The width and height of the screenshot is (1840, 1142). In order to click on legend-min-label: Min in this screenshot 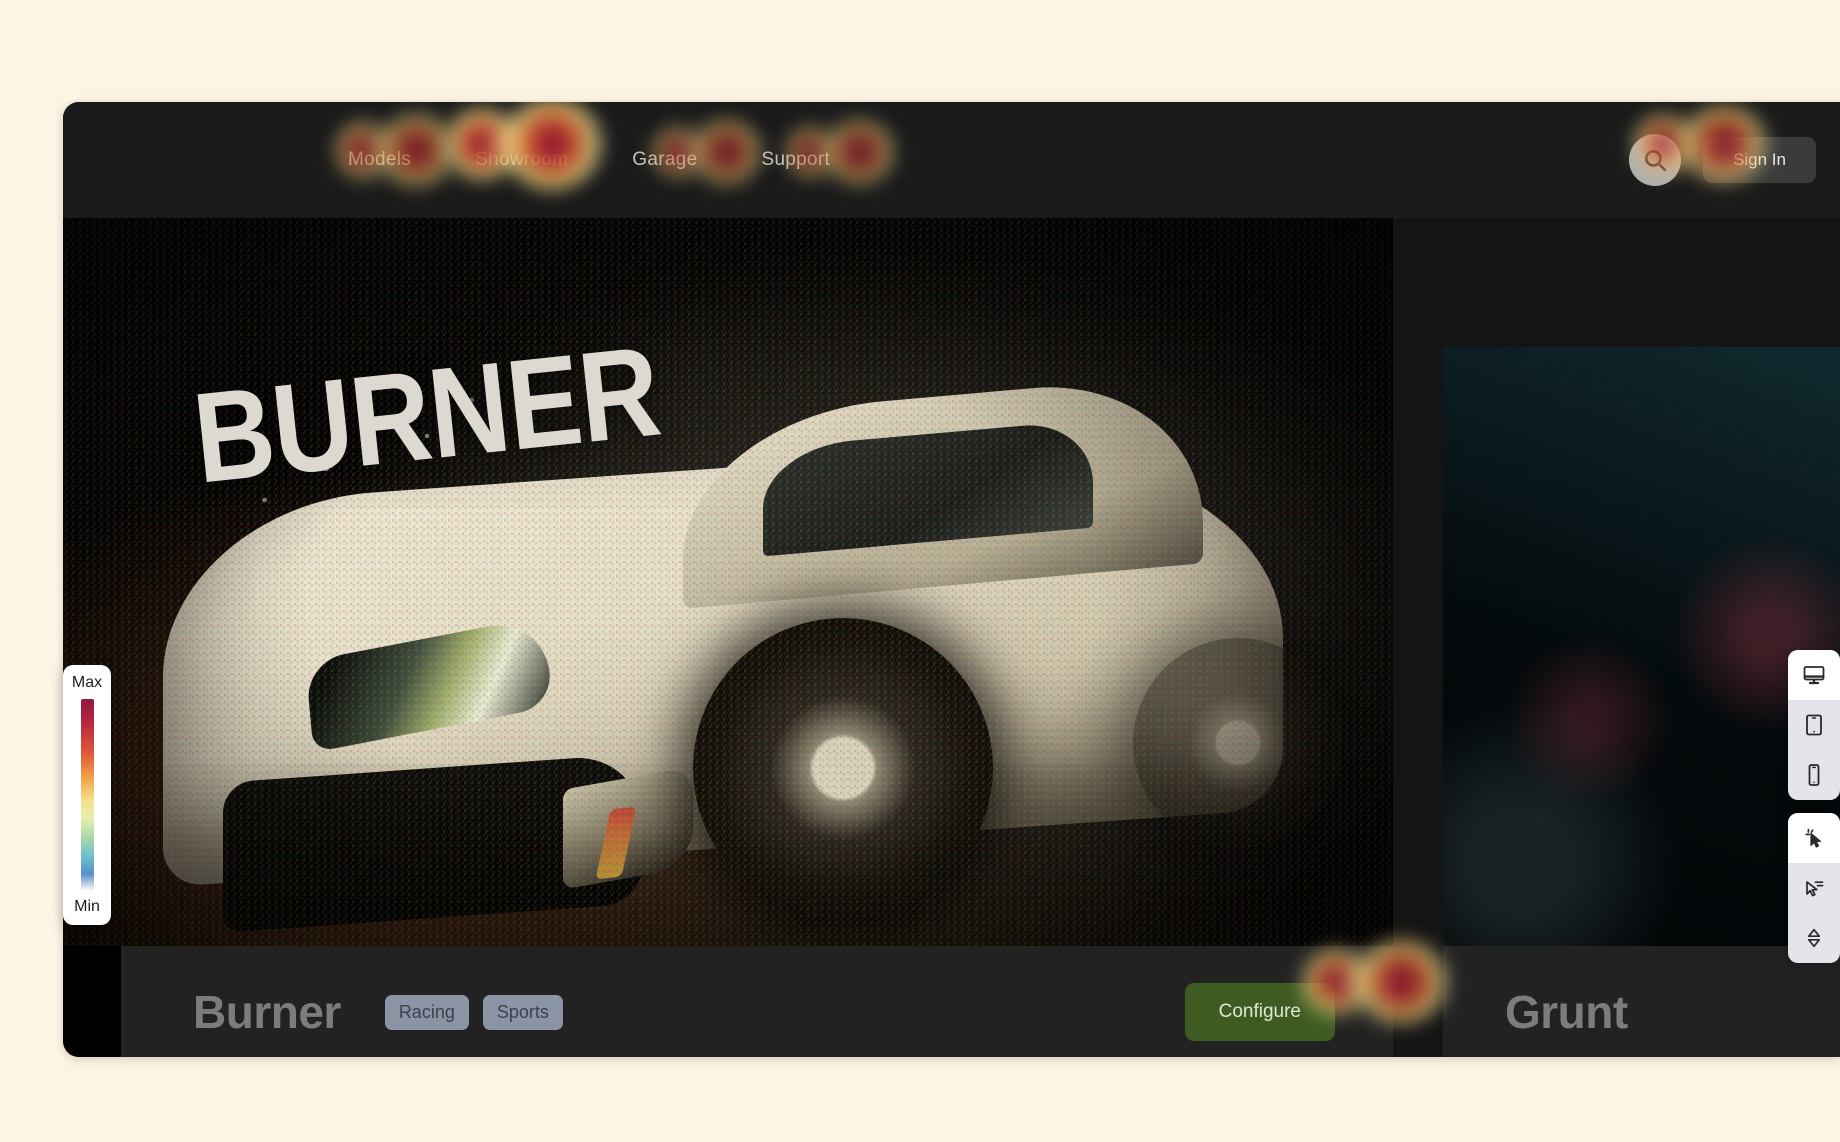, I will do `click(87, 906)`.